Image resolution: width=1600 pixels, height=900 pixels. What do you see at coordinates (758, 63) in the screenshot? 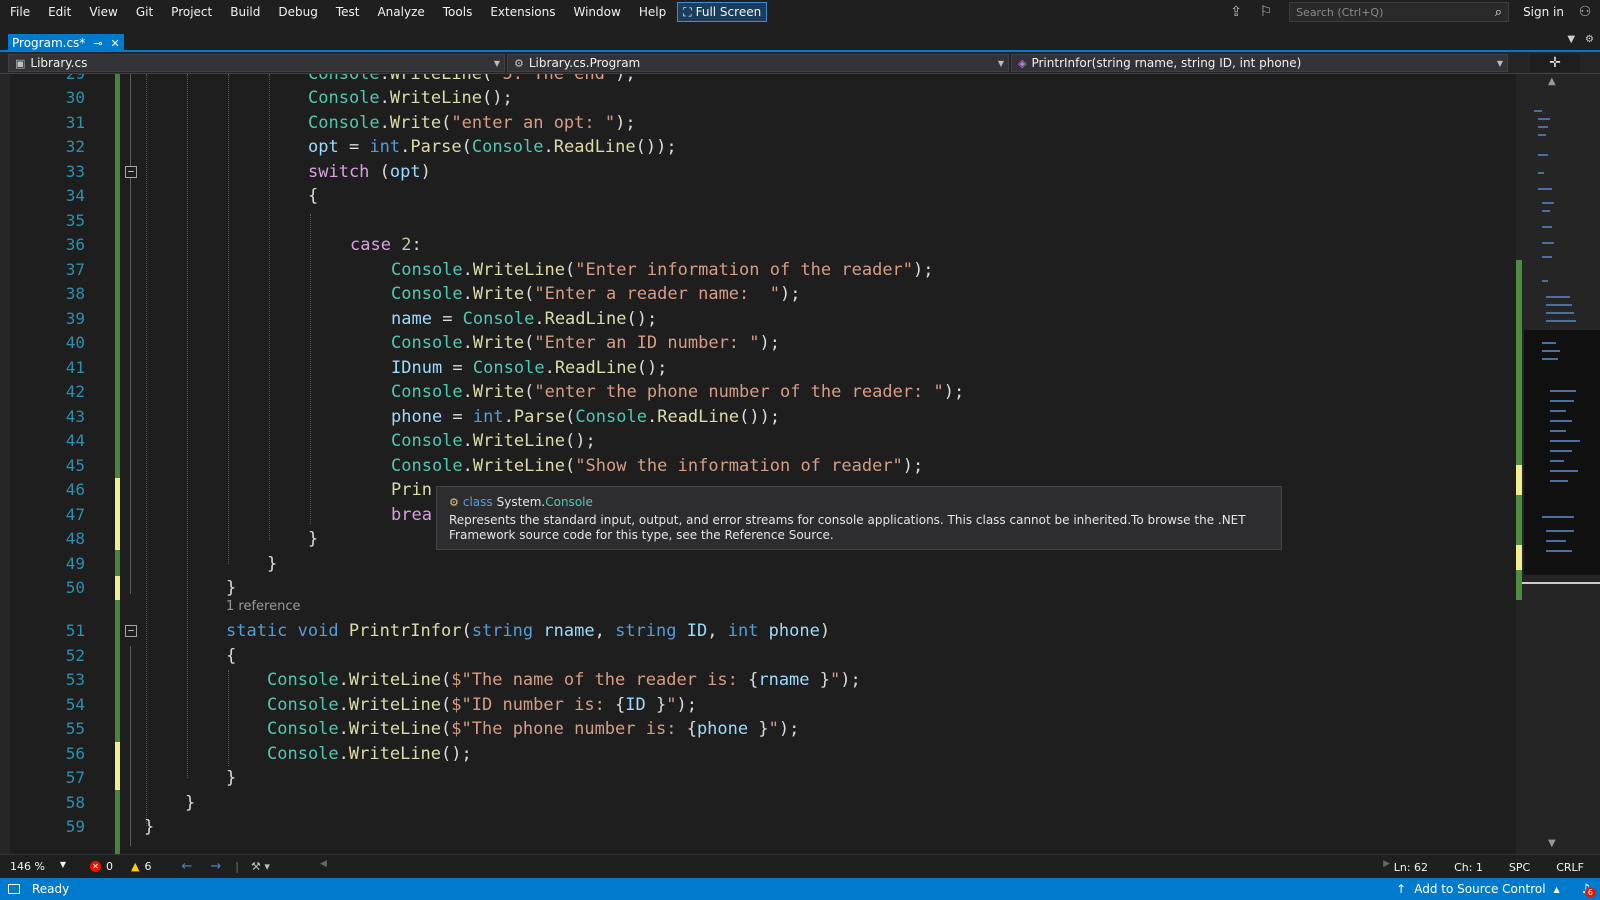
I see `type-dropdown: ⚙ Library.cs.Program ▼` at bounding box center [758, 63].